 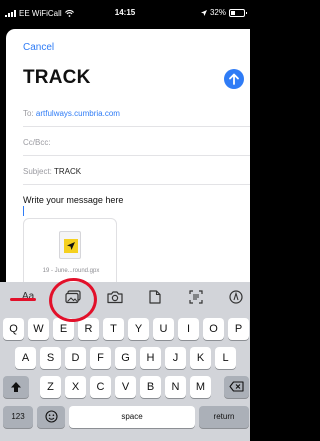 What do you see at coordinates (37, 142) in the screenshot?
I see `cc-bcc-label: Cc/Bcc:` at bounding box center [37, 142].